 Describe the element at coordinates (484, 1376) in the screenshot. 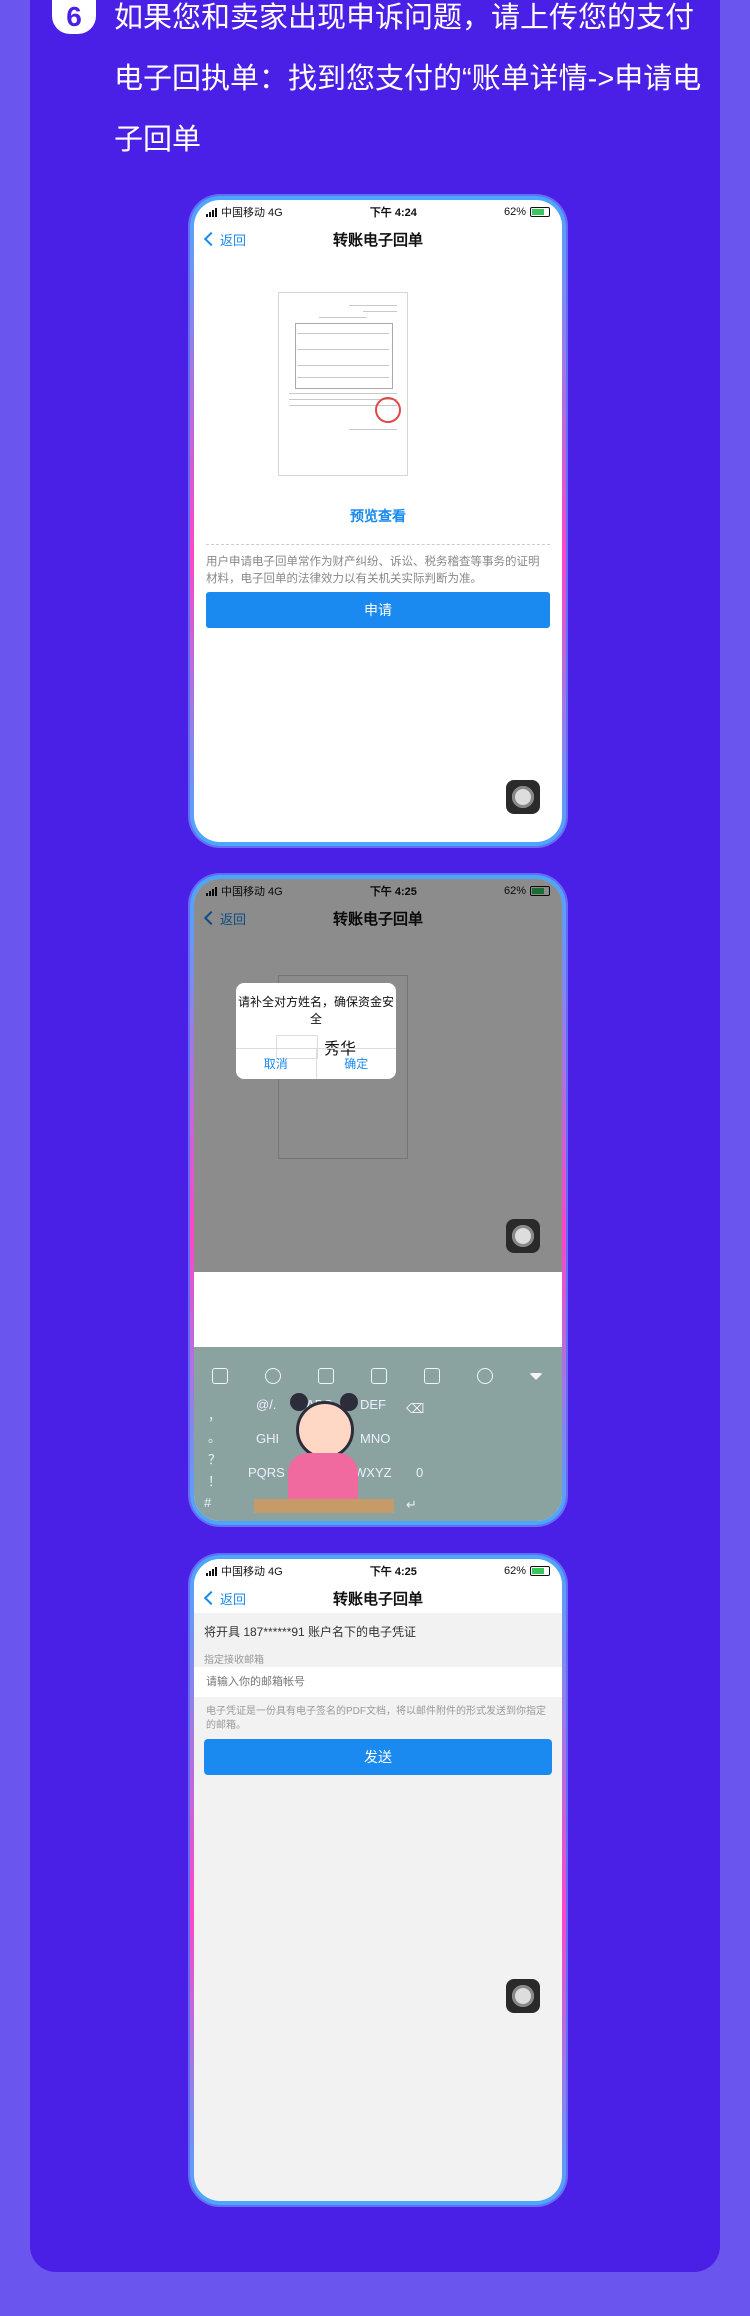

I see `search-icon` at that location.